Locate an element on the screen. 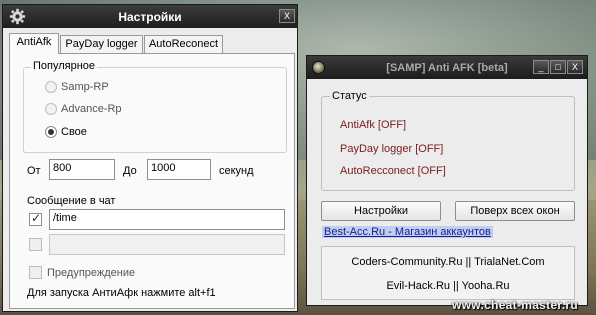 Image resolution: width=596 pixels, height=315 pixels. always-on-top-button: Поверх всех окон is located at coordinates (515, 211).